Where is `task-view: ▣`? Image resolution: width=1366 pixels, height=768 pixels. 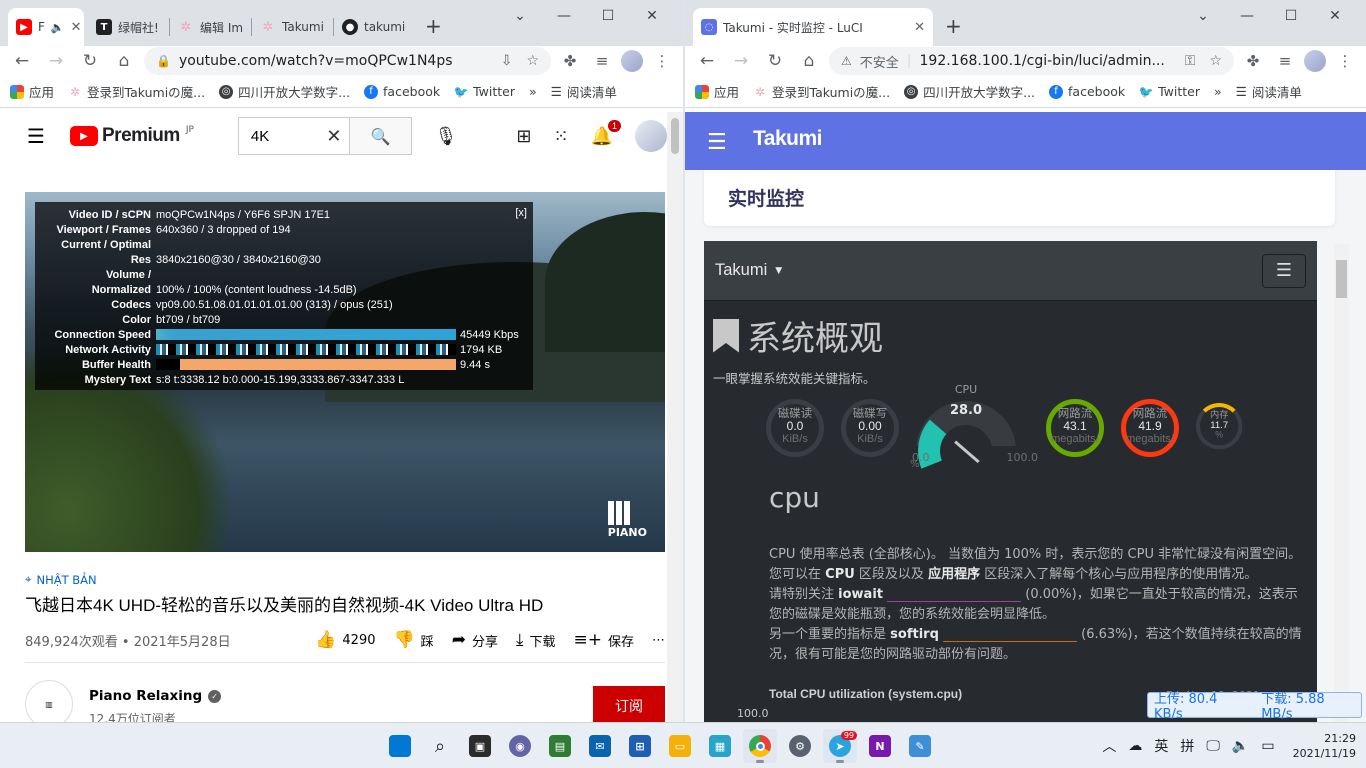
task-view: ▣ is located at coordinates (480, 746).